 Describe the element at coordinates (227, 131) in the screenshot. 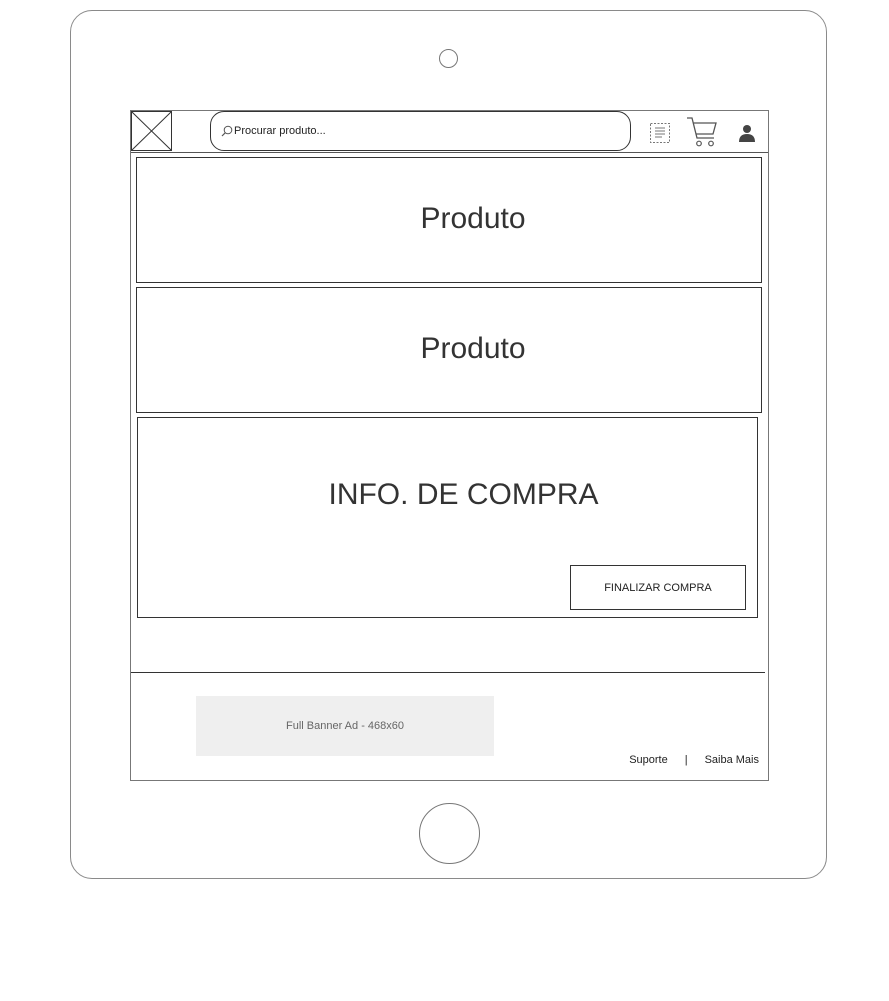

I see `search-icon` at that location.